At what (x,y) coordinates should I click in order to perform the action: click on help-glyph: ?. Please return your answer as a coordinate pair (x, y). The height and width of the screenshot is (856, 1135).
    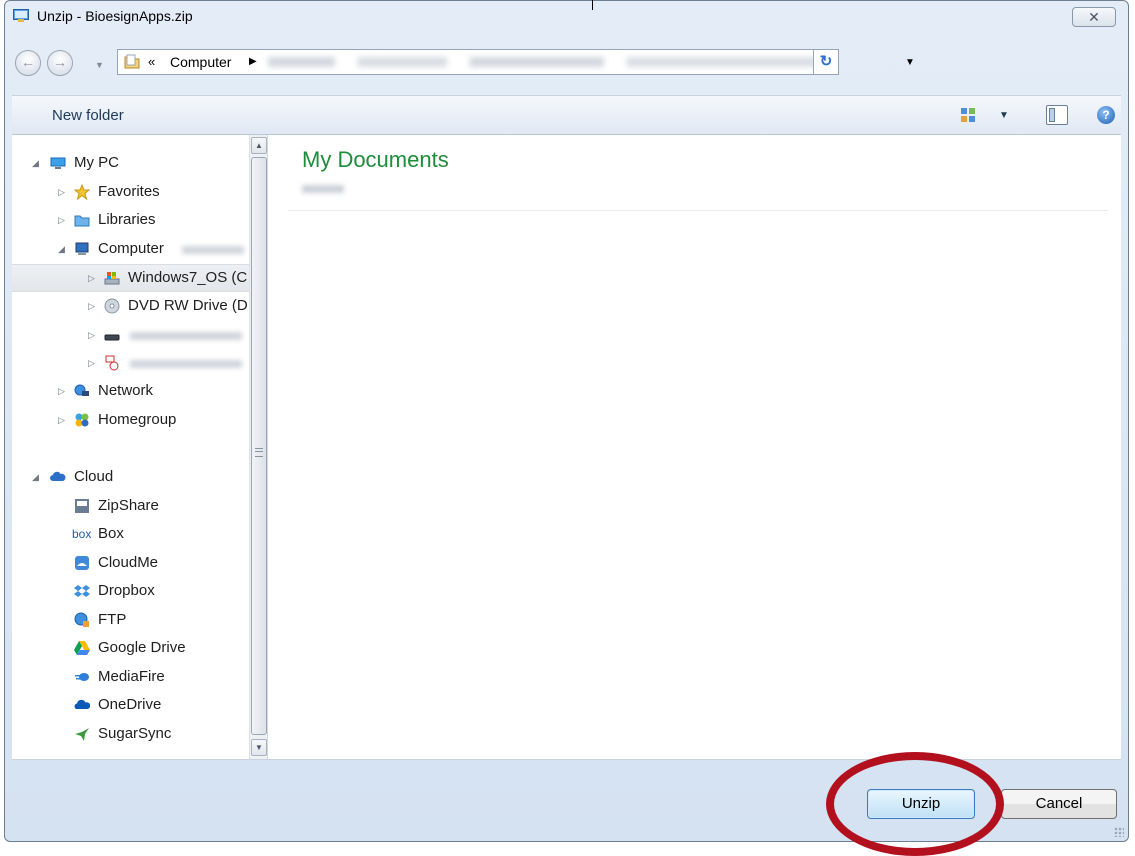
    Looking at the image, I should click on (1106, 115).